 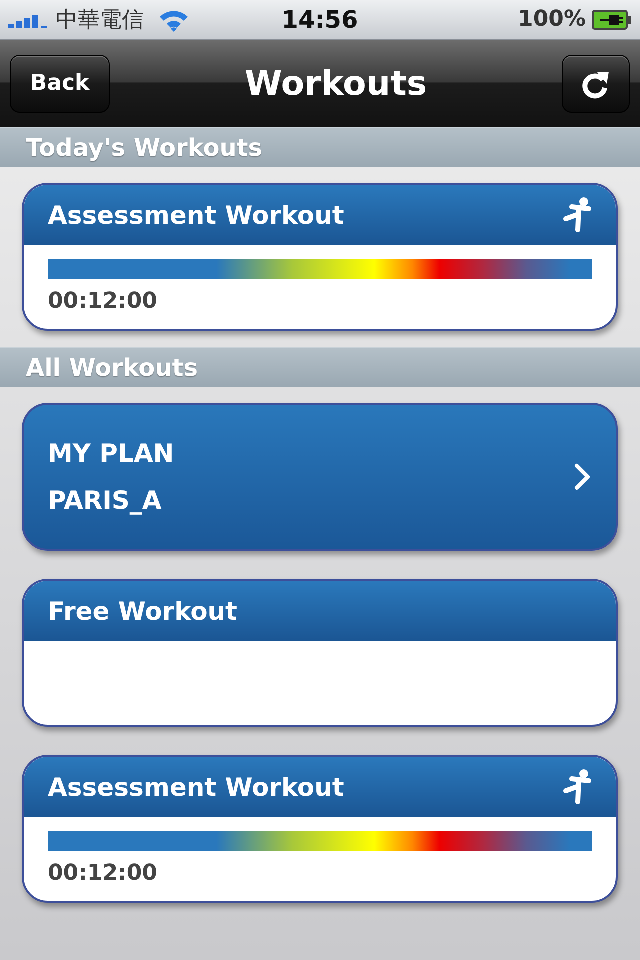 I want to click on carrier-name: 中華電信, so click(x=100, y=20).